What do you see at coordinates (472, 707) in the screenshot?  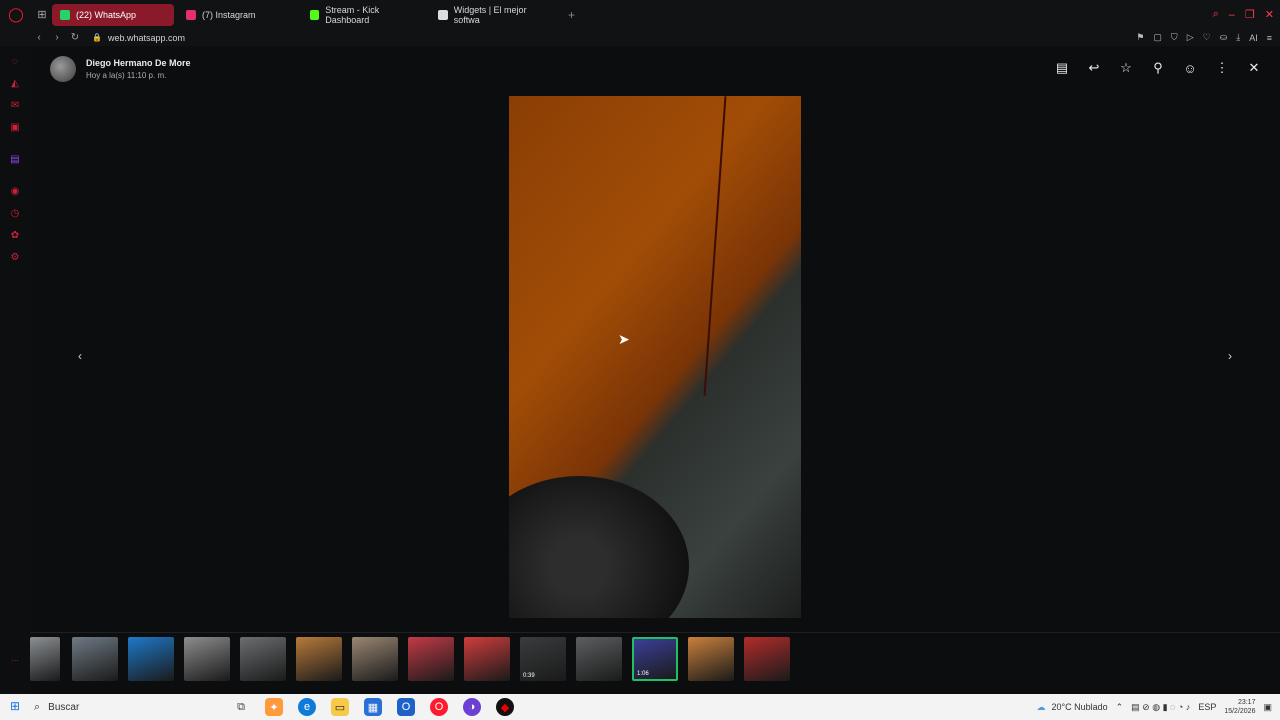 I see `discord-icon: ◑` at bounding box center [472, 707].